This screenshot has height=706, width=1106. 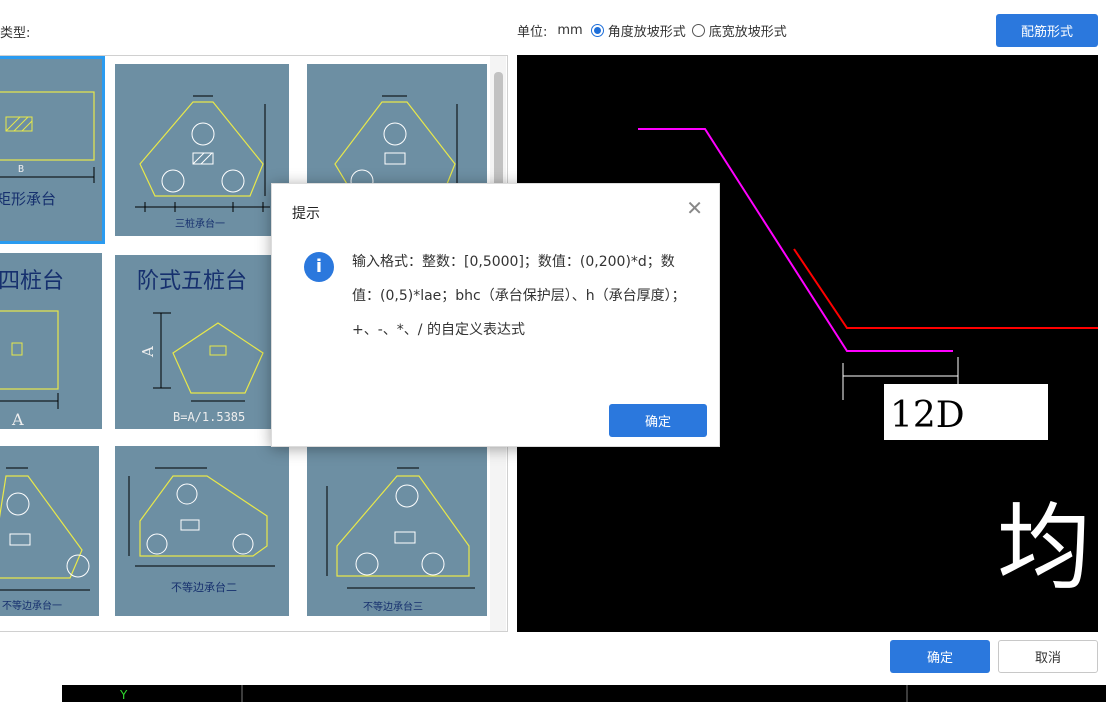 I want to click on info-icon: i, so click(x=319, y=267).